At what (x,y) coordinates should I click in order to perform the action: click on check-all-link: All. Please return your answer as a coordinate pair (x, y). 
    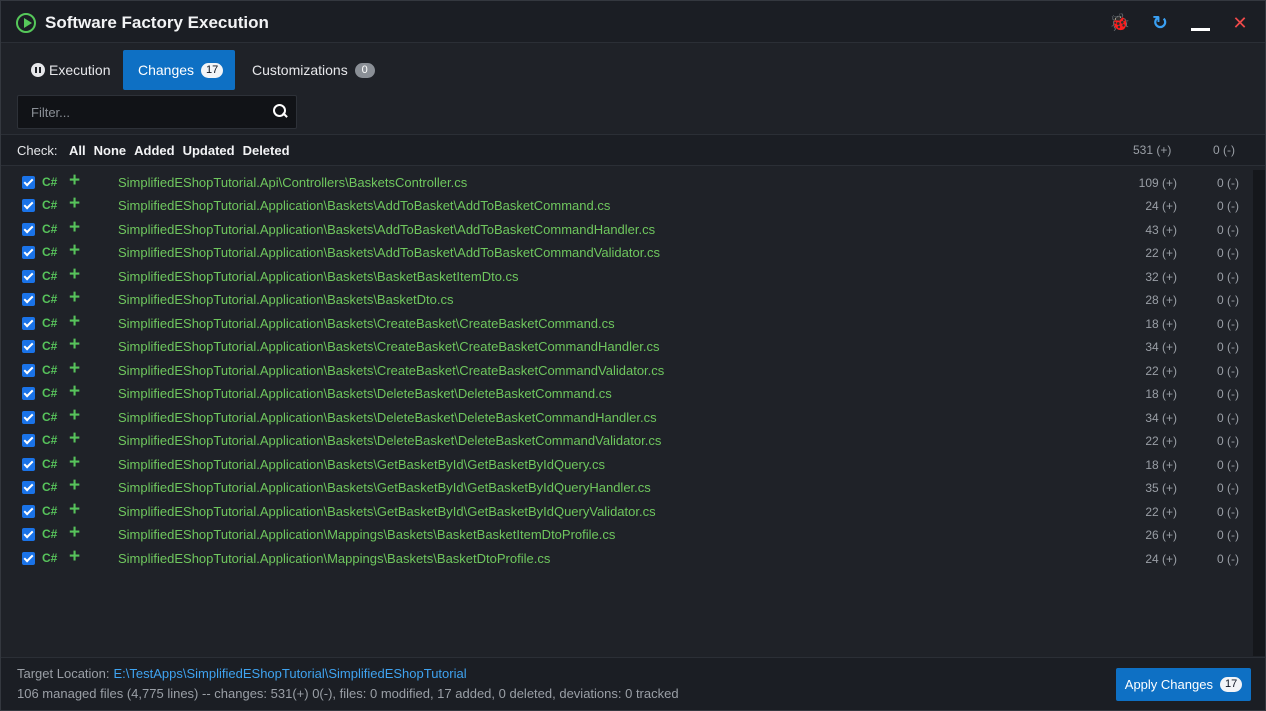
    Looking at the image, I should click on (77, 150).